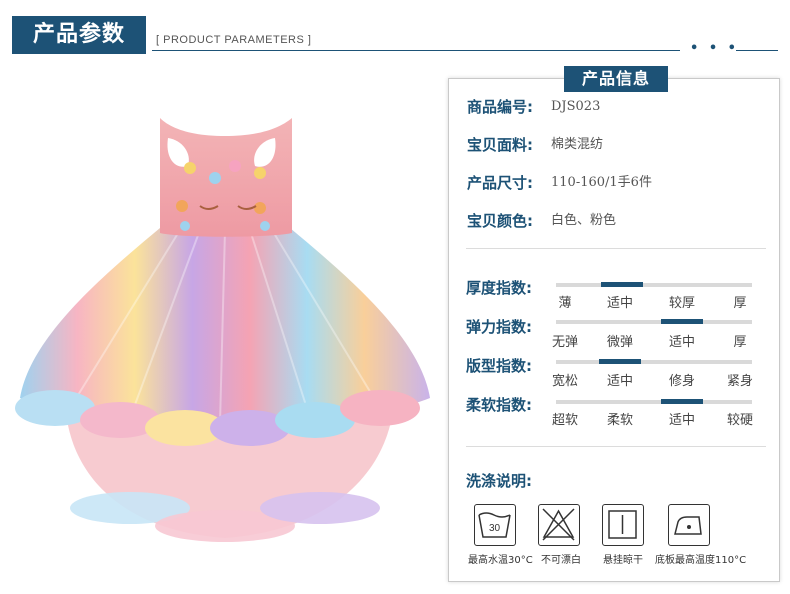 This screenshot has width=790, height=594. I want to click on page-subtitle: [ PRODUCT PARAMETERS ], so click(234, 40).